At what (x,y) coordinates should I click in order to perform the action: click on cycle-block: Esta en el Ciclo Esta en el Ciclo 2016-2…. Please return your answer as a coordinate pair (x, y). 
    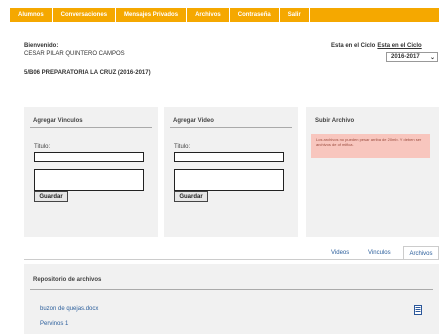
    Looking at the image, I should click on (385, 52).